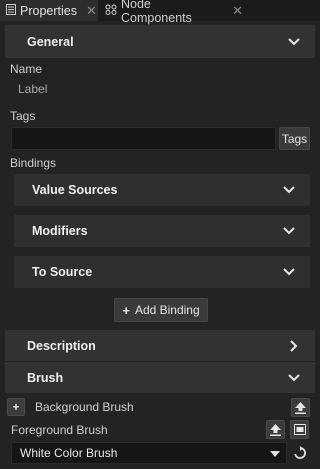 The height and width of the screenshot is (469, 320). What do you see at coordinates (162, 231) in the screenshot?
I see `bindings-modifiers: Modifiers` at bounding box center [162, 231].